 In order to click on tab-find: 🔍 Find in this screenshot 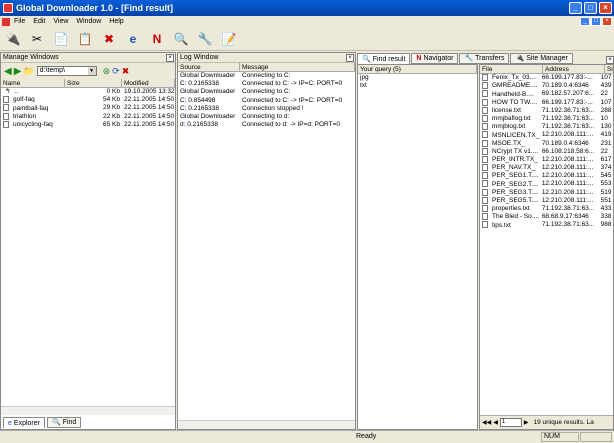, I will do `click(64, 422)`.